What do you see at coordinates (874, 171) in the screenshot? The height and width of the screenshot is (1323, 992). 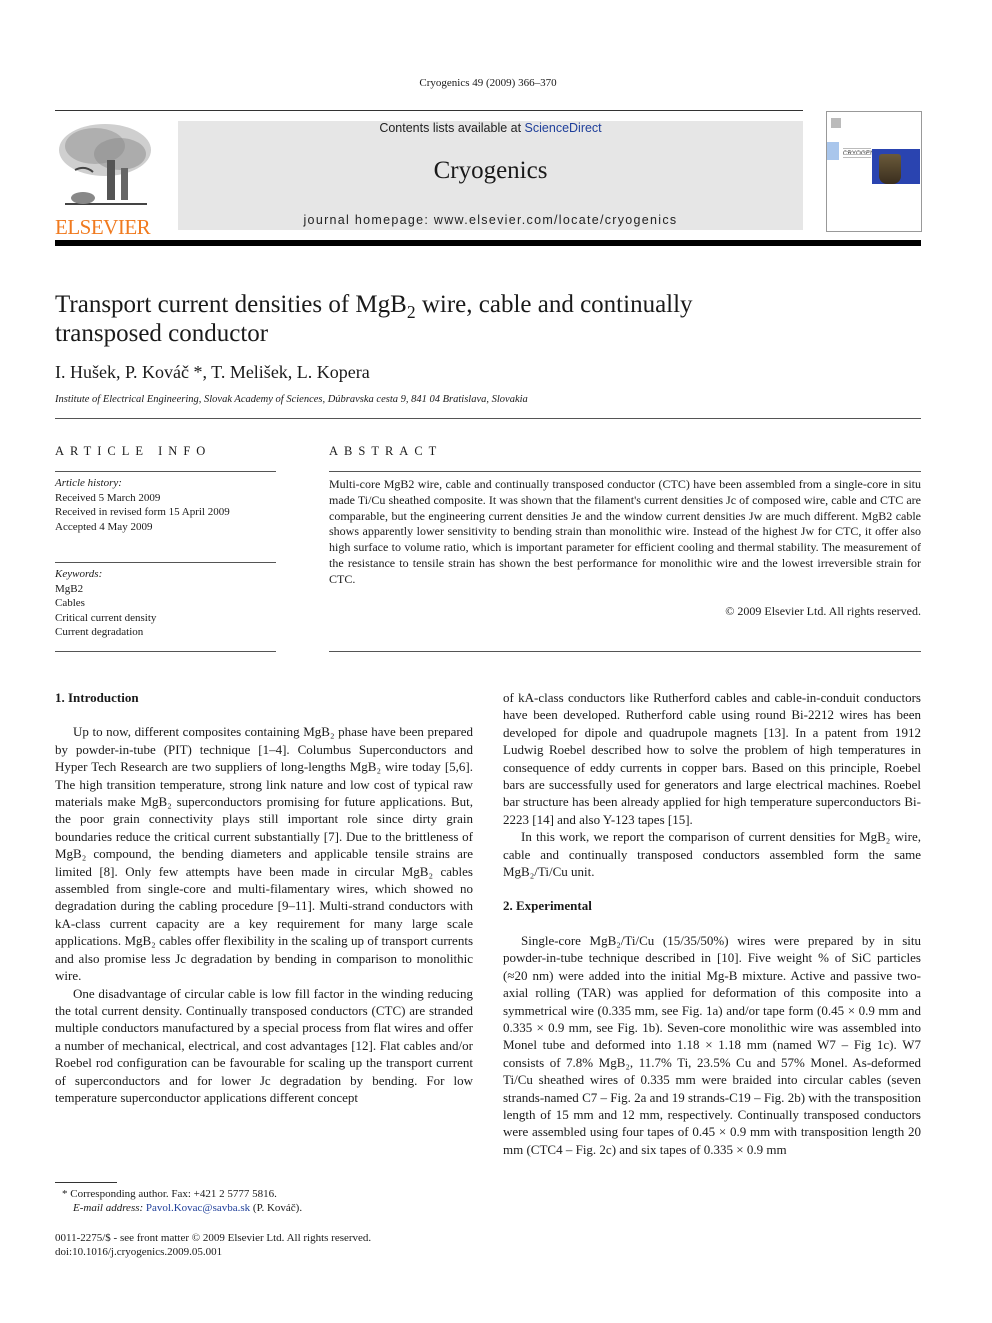 I see `journal-cover-thumbnail: CRYOGENICS` at bounding box center [874, 171].